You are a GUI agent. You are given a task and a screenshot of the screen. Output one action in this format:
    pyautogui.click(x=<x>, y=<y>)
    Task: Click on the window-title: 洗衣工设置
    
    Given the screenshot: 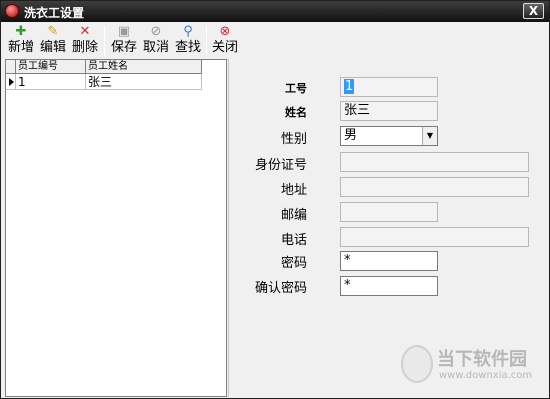 What is the action you would take?
    pyautogui.click(x=54, y=13)
    